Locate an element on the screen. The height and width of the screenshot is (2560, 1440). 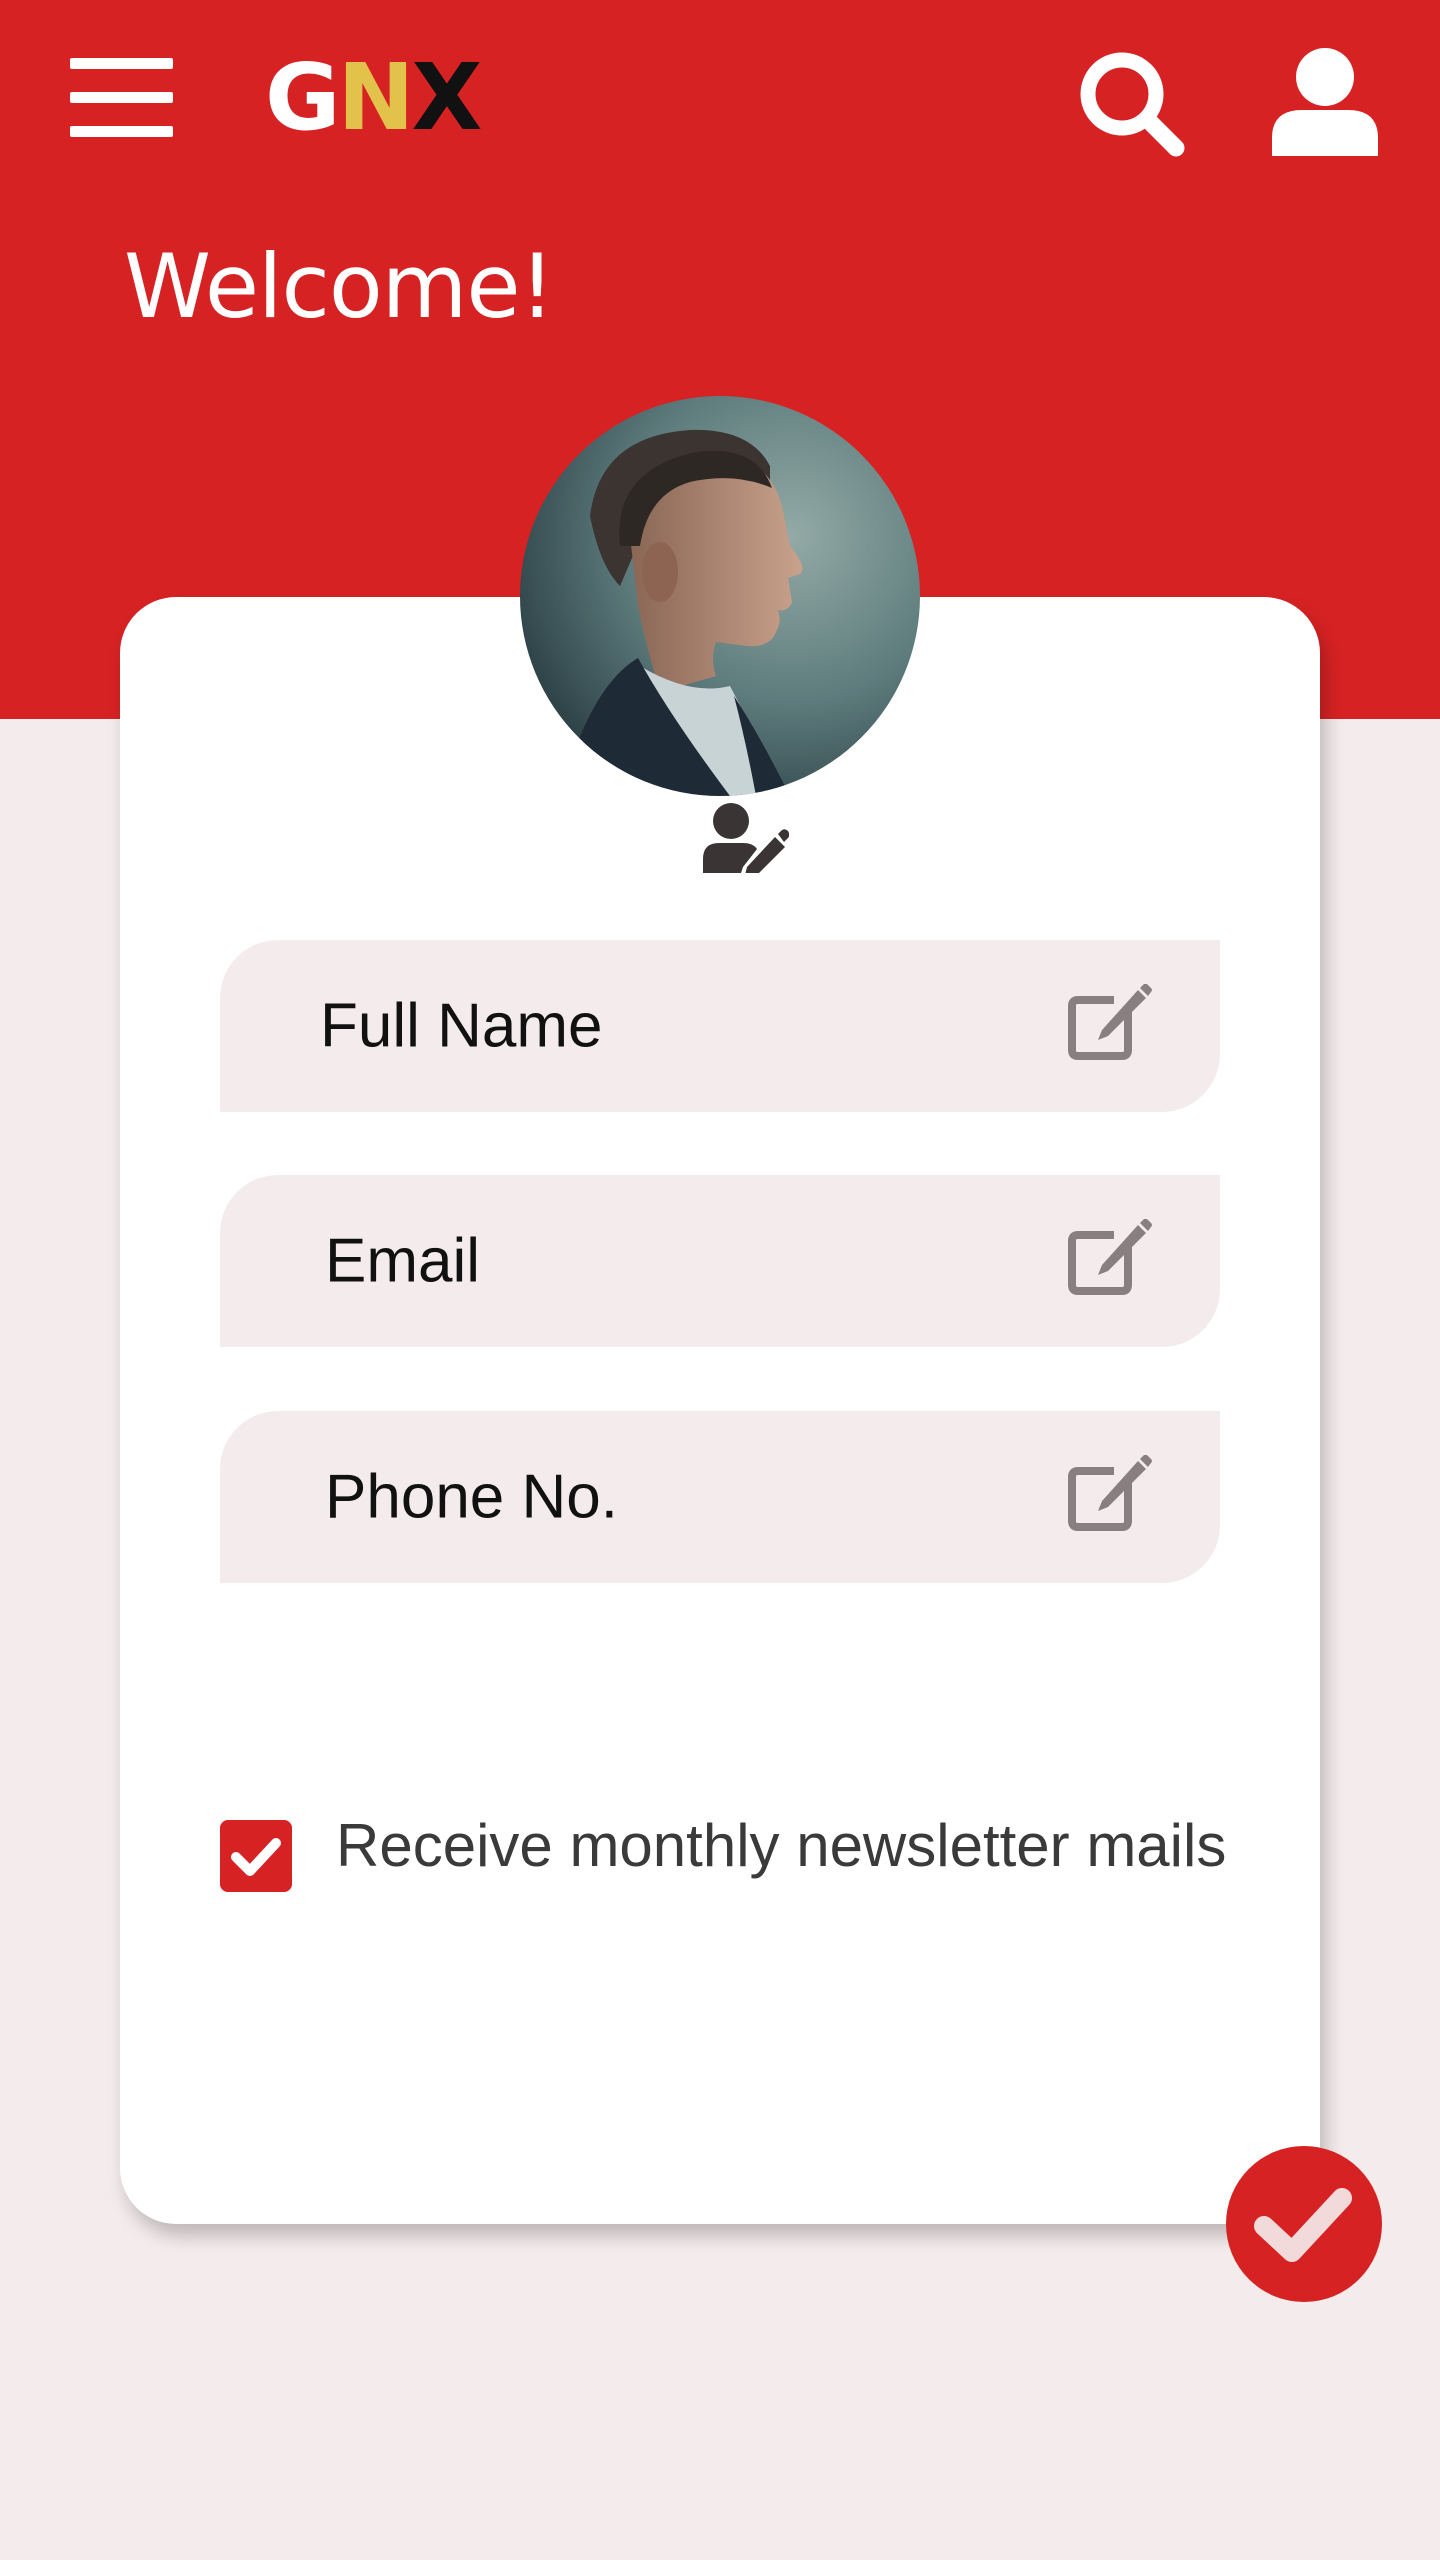
newsletter-label: Receive monthly newsletter mails is located at coordinates (781, 1845).